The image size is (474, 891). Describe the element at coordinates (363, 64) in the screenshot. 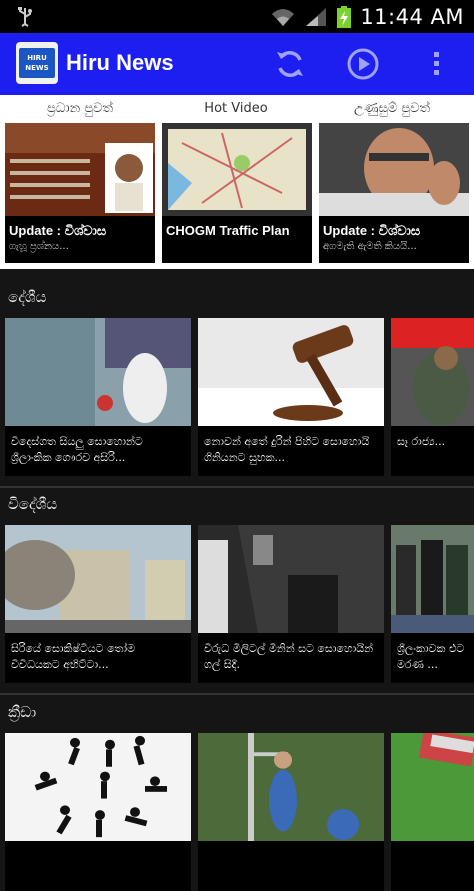

I see `play-icon` at that location.